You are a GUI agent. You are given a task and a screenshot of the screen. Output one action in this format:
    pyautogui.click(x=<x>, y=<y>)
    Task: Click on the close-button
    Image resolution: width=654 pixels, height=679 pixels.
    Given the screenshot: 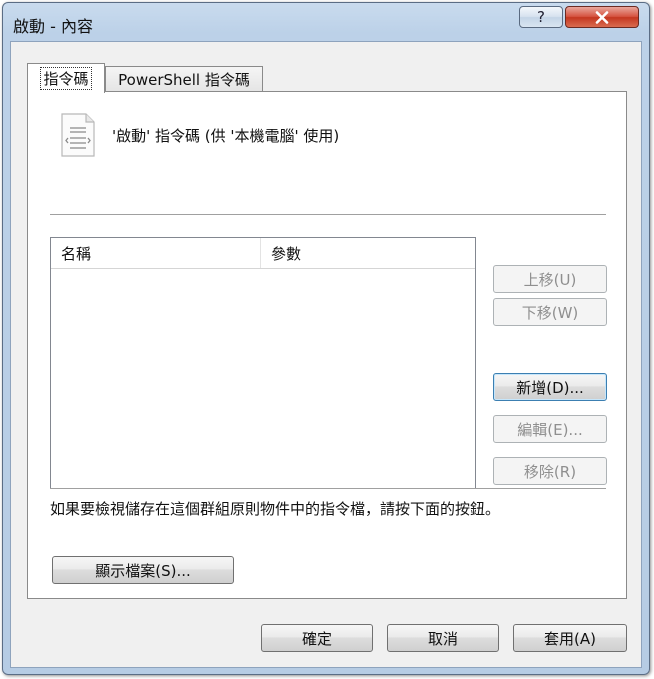 What is the action you would take?
    pyautogui.click(x=602, y=17)
    